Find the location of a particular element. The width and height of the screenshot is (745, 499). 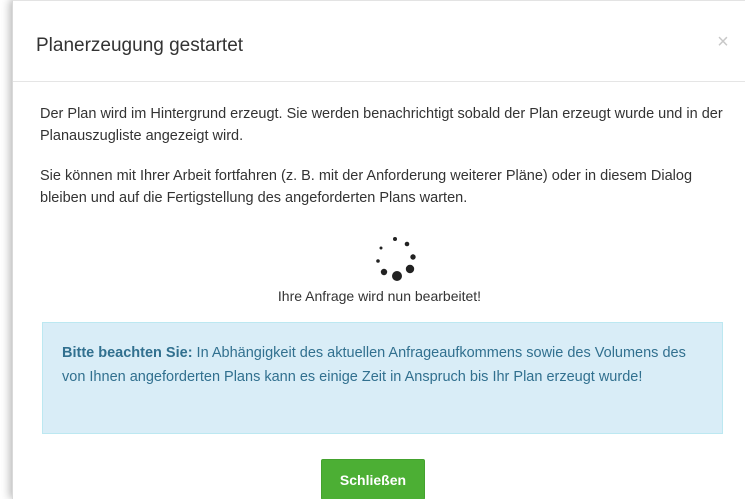

modal-title: Planerzeugung gestartet is located at coordinates (140, 45).